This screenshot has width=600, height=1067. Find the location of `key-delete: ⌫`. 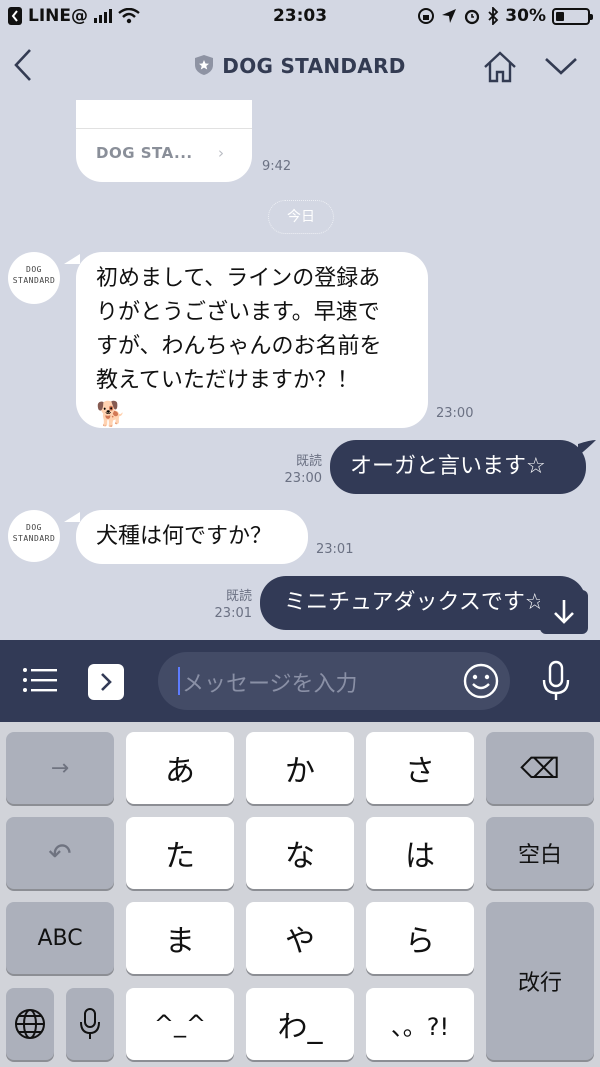

key-delete: ⌫ is located at coordinates (540, 768).